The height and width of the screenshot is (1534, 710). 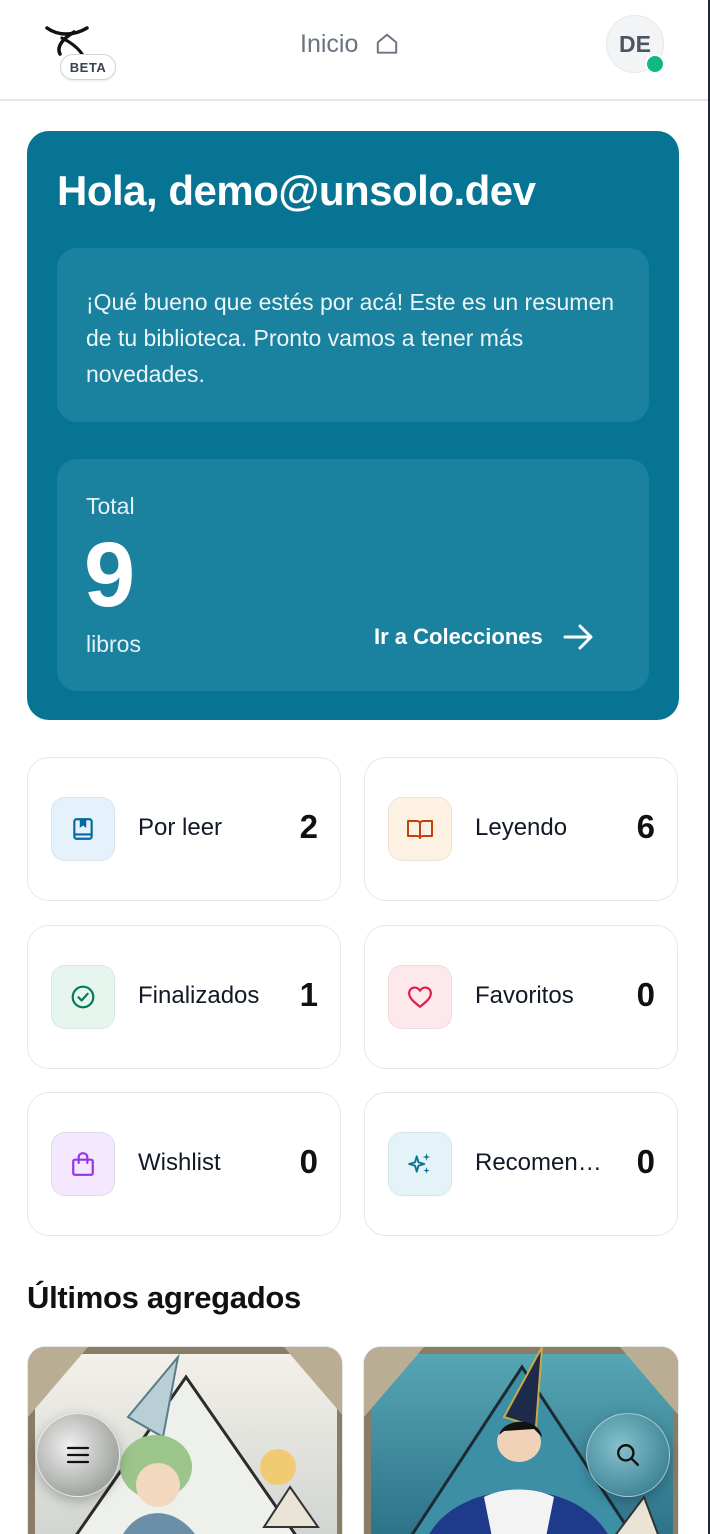 I want to click on online-status-dot, so click(x=655, y=64).